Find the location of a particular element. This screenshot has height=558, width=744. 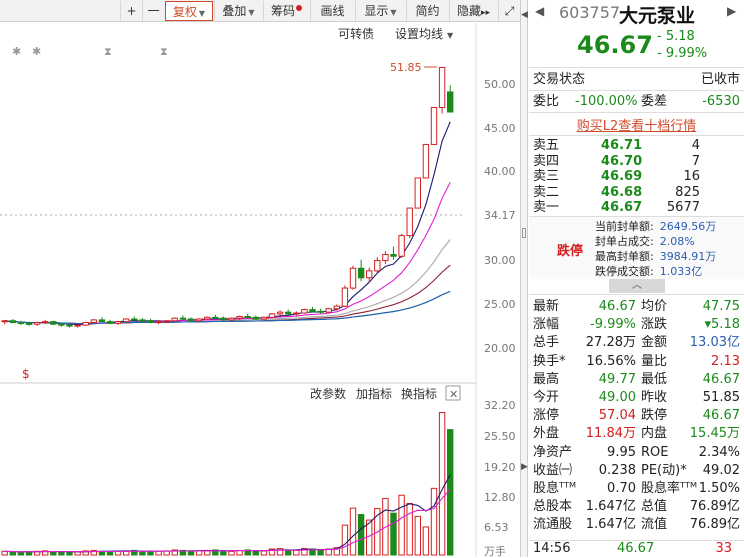

ask-level-label: 卖四 is located at coordinates (546, 161).